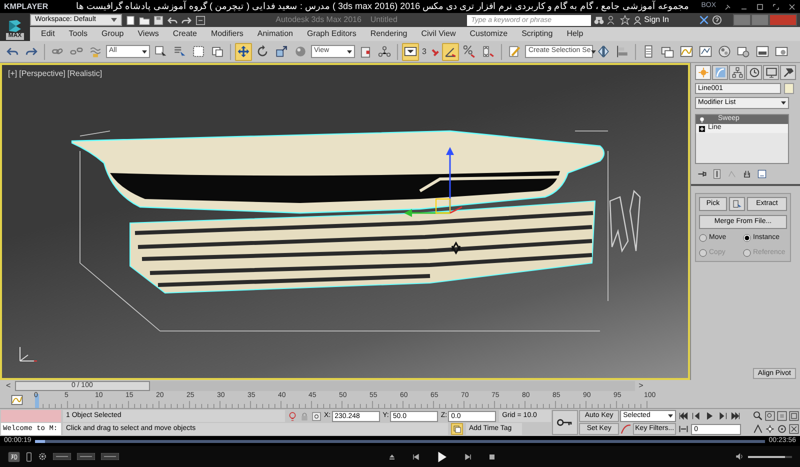 This screenshot has width=800, height=467. I want to click on video-title: مجموعه آموزشی جامع ، گام به گام و کاربردی نرم افزار تری دی مکس 2016 (3ds max 2016 ) مدرس : سعید فدایی ( تیچرمن ) گروه آموزشی پادشاه گرافیست ها, so click(382, 7).